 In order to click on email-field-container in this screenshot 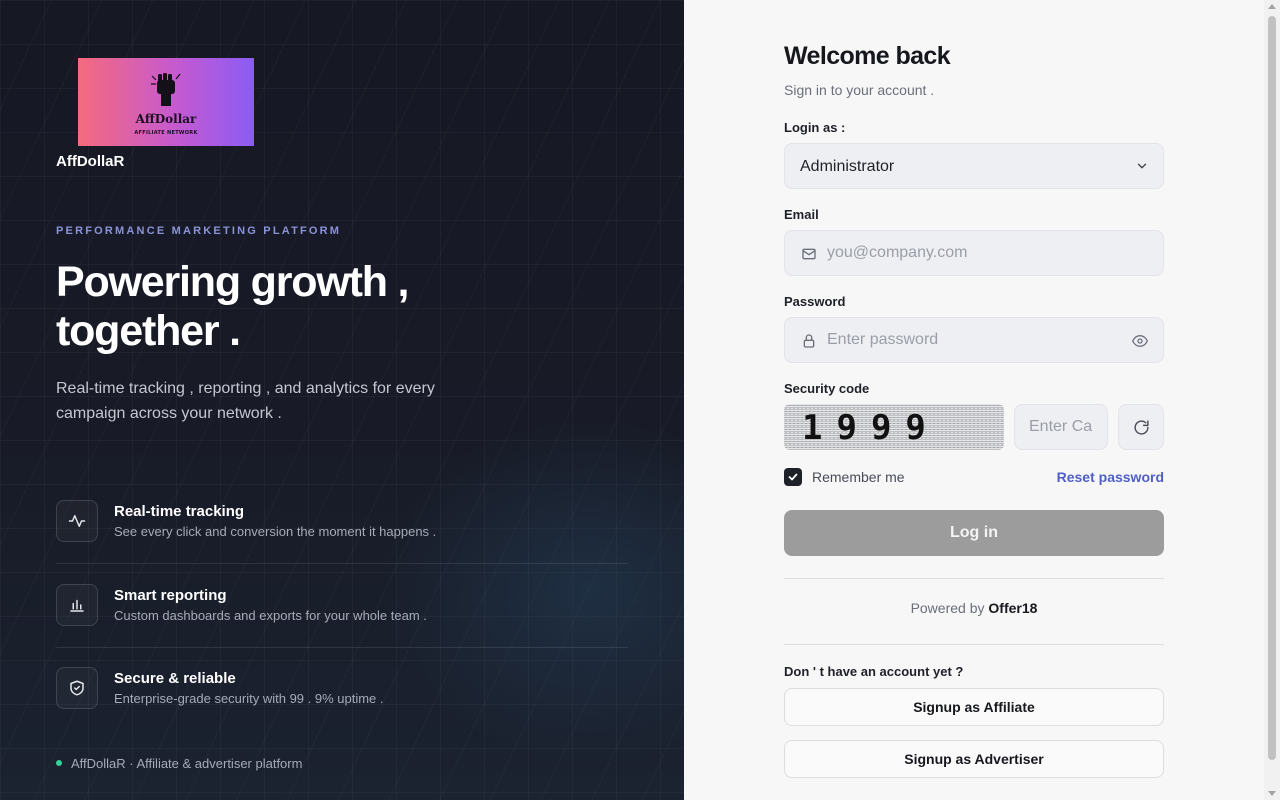, I will do `click(974, 253)`.